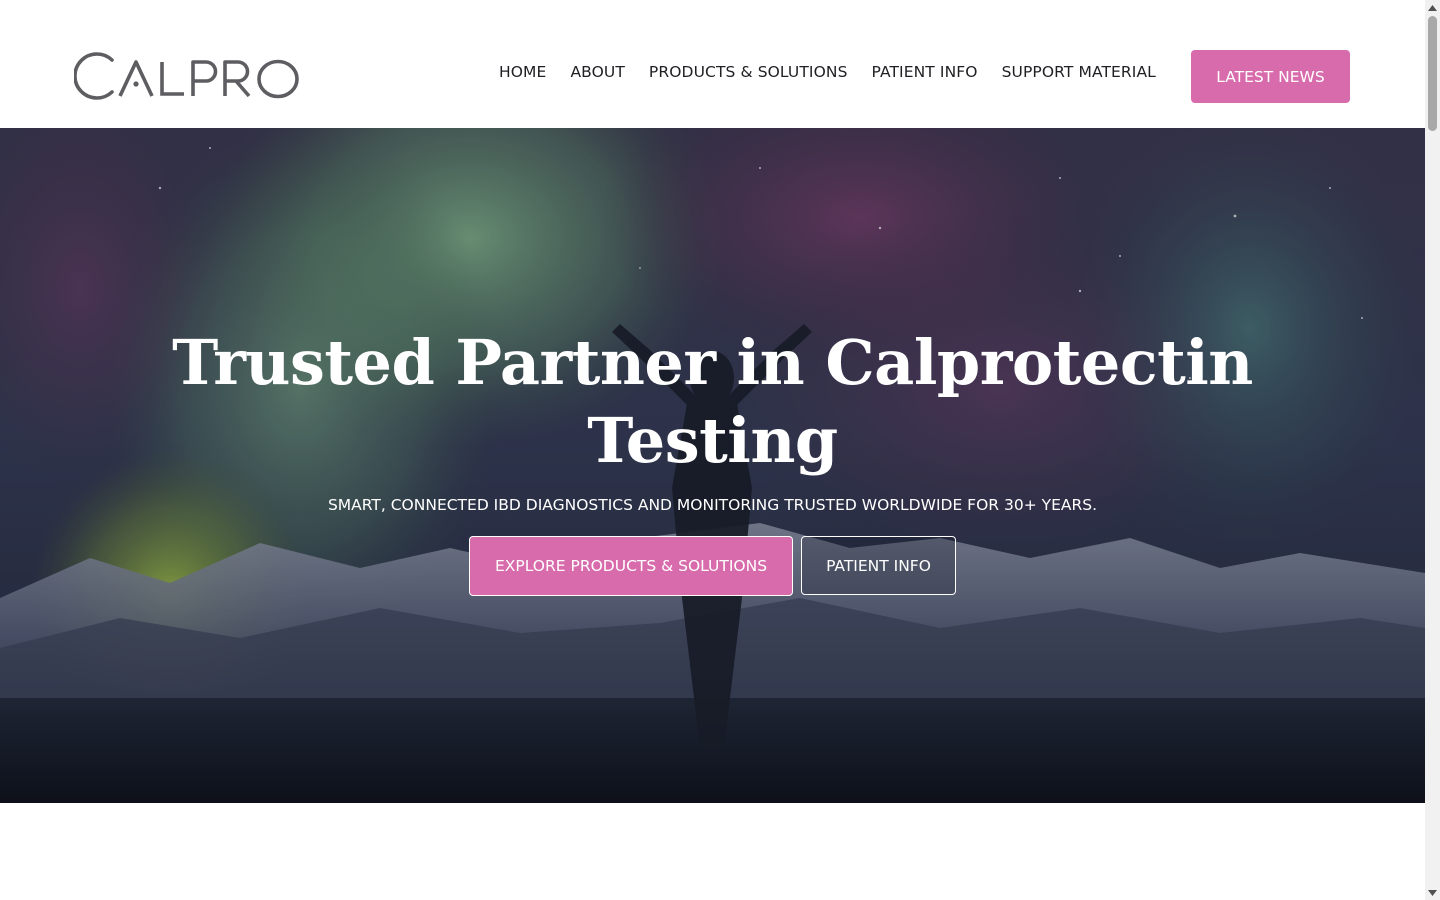 The width and height of the screenshot is (1440, 900). I want to click on latest-news-button: LATEST NEWS, so click(1270, 76).